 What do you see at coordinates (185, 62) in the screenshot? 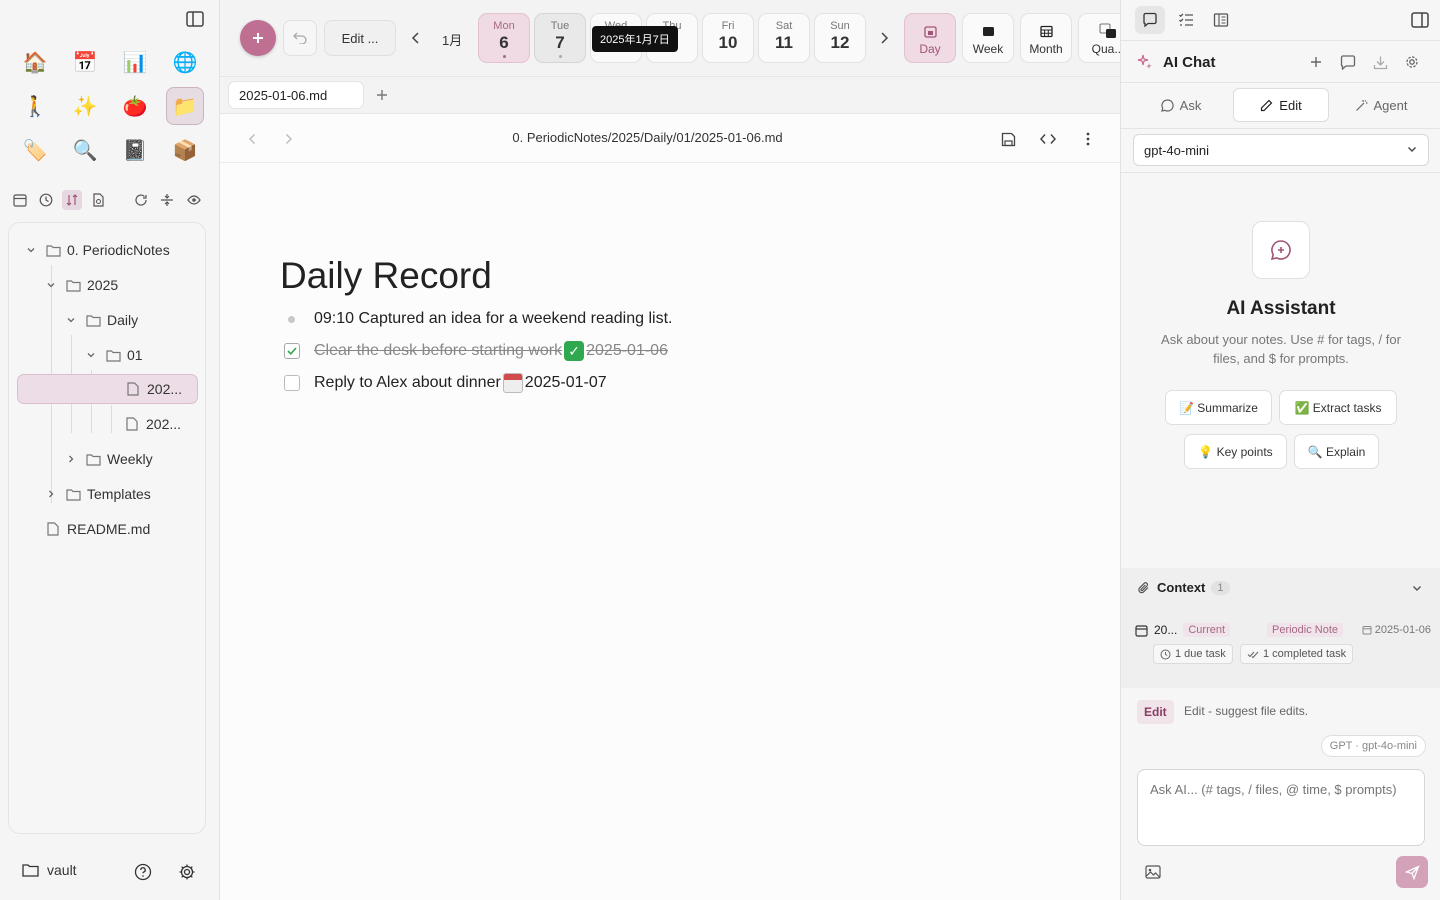
I see `globe-icon: 🌐` at bounding box center [185, 62].